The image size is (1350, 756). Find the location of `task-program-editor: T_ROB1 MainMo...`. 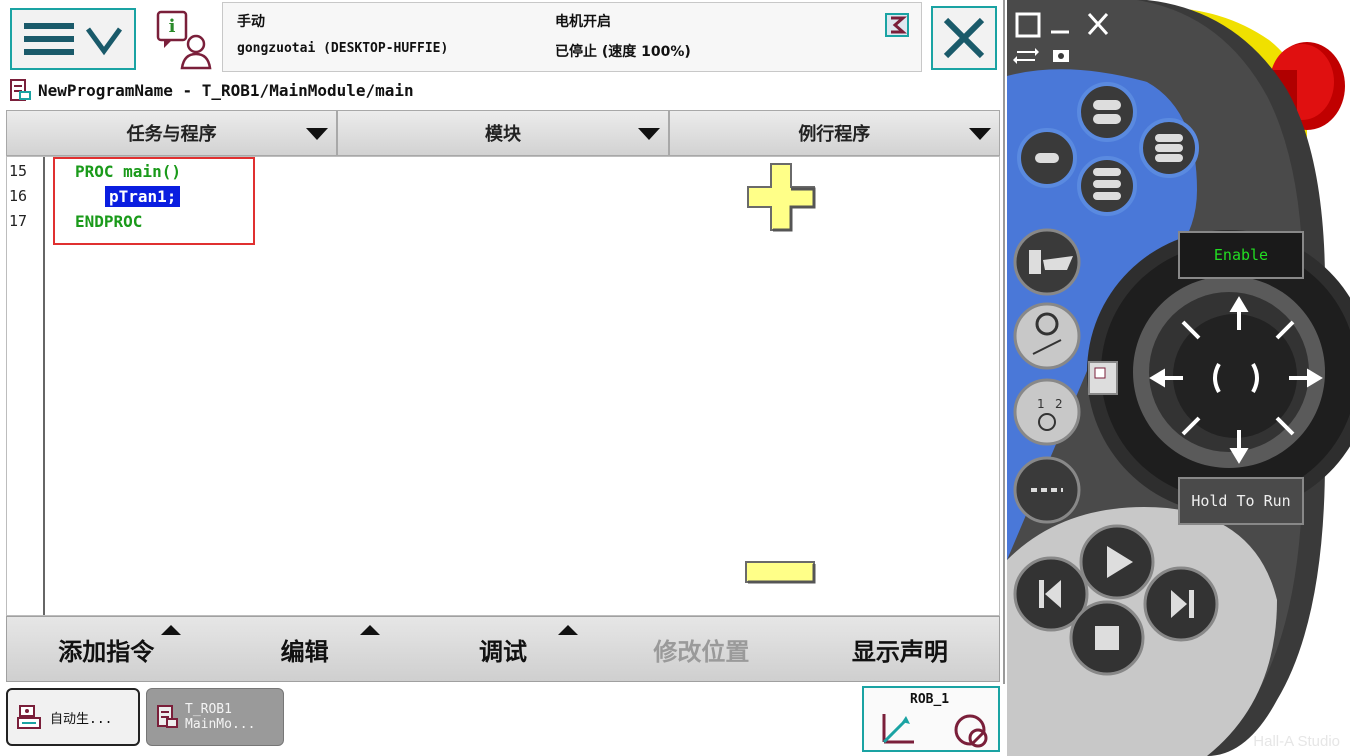

task-program-editor: T_ROB1 MainMo... is located at coordinates (215, 717).